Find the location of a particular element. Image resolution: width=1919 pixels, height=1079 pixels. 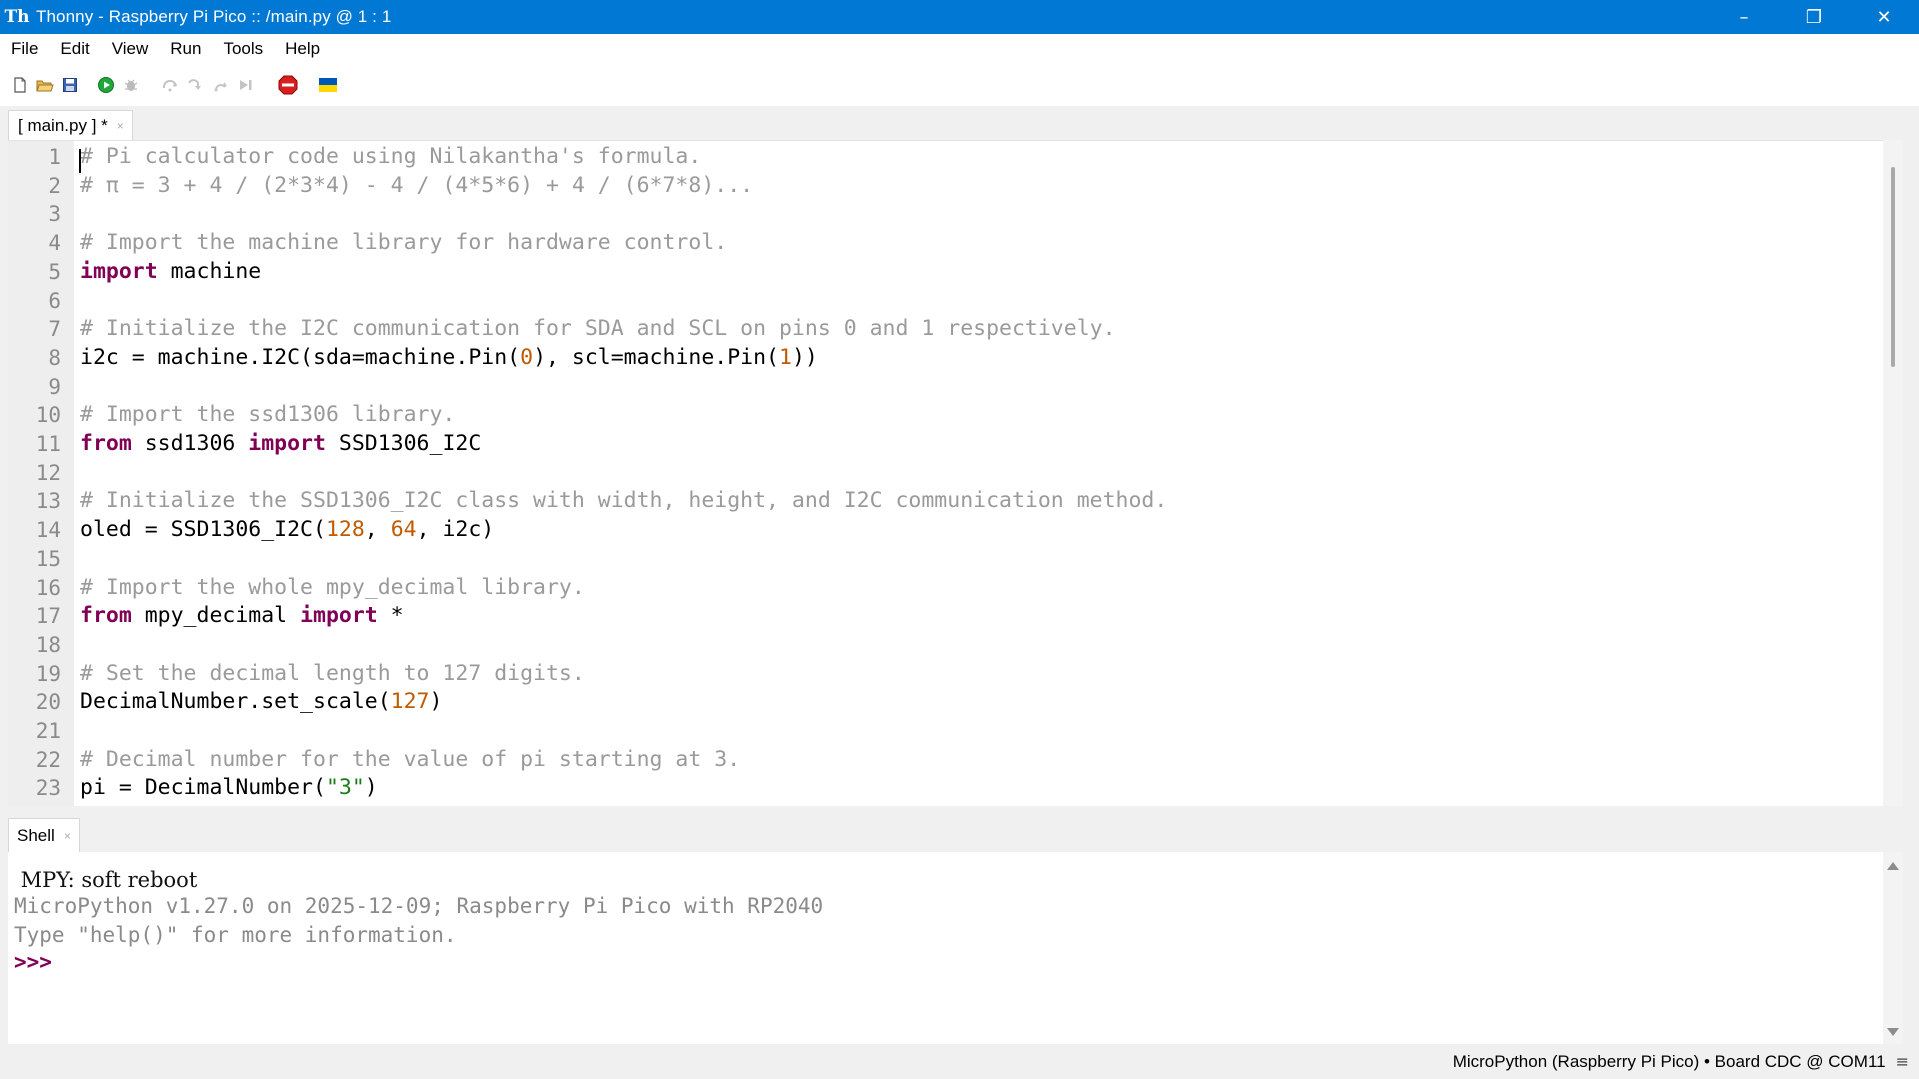

step-out-icon is located at coordinates (221, 85).